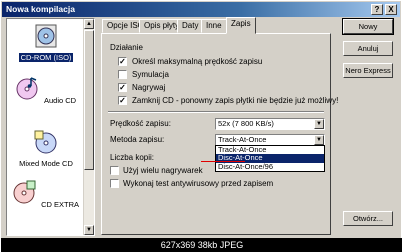 Image resolution: width=402 pixels, height=252 pixels. Describe the element at coordinates (60, 204) in the screenshot. I see `list-item-label: CD EXTRA` at that location.